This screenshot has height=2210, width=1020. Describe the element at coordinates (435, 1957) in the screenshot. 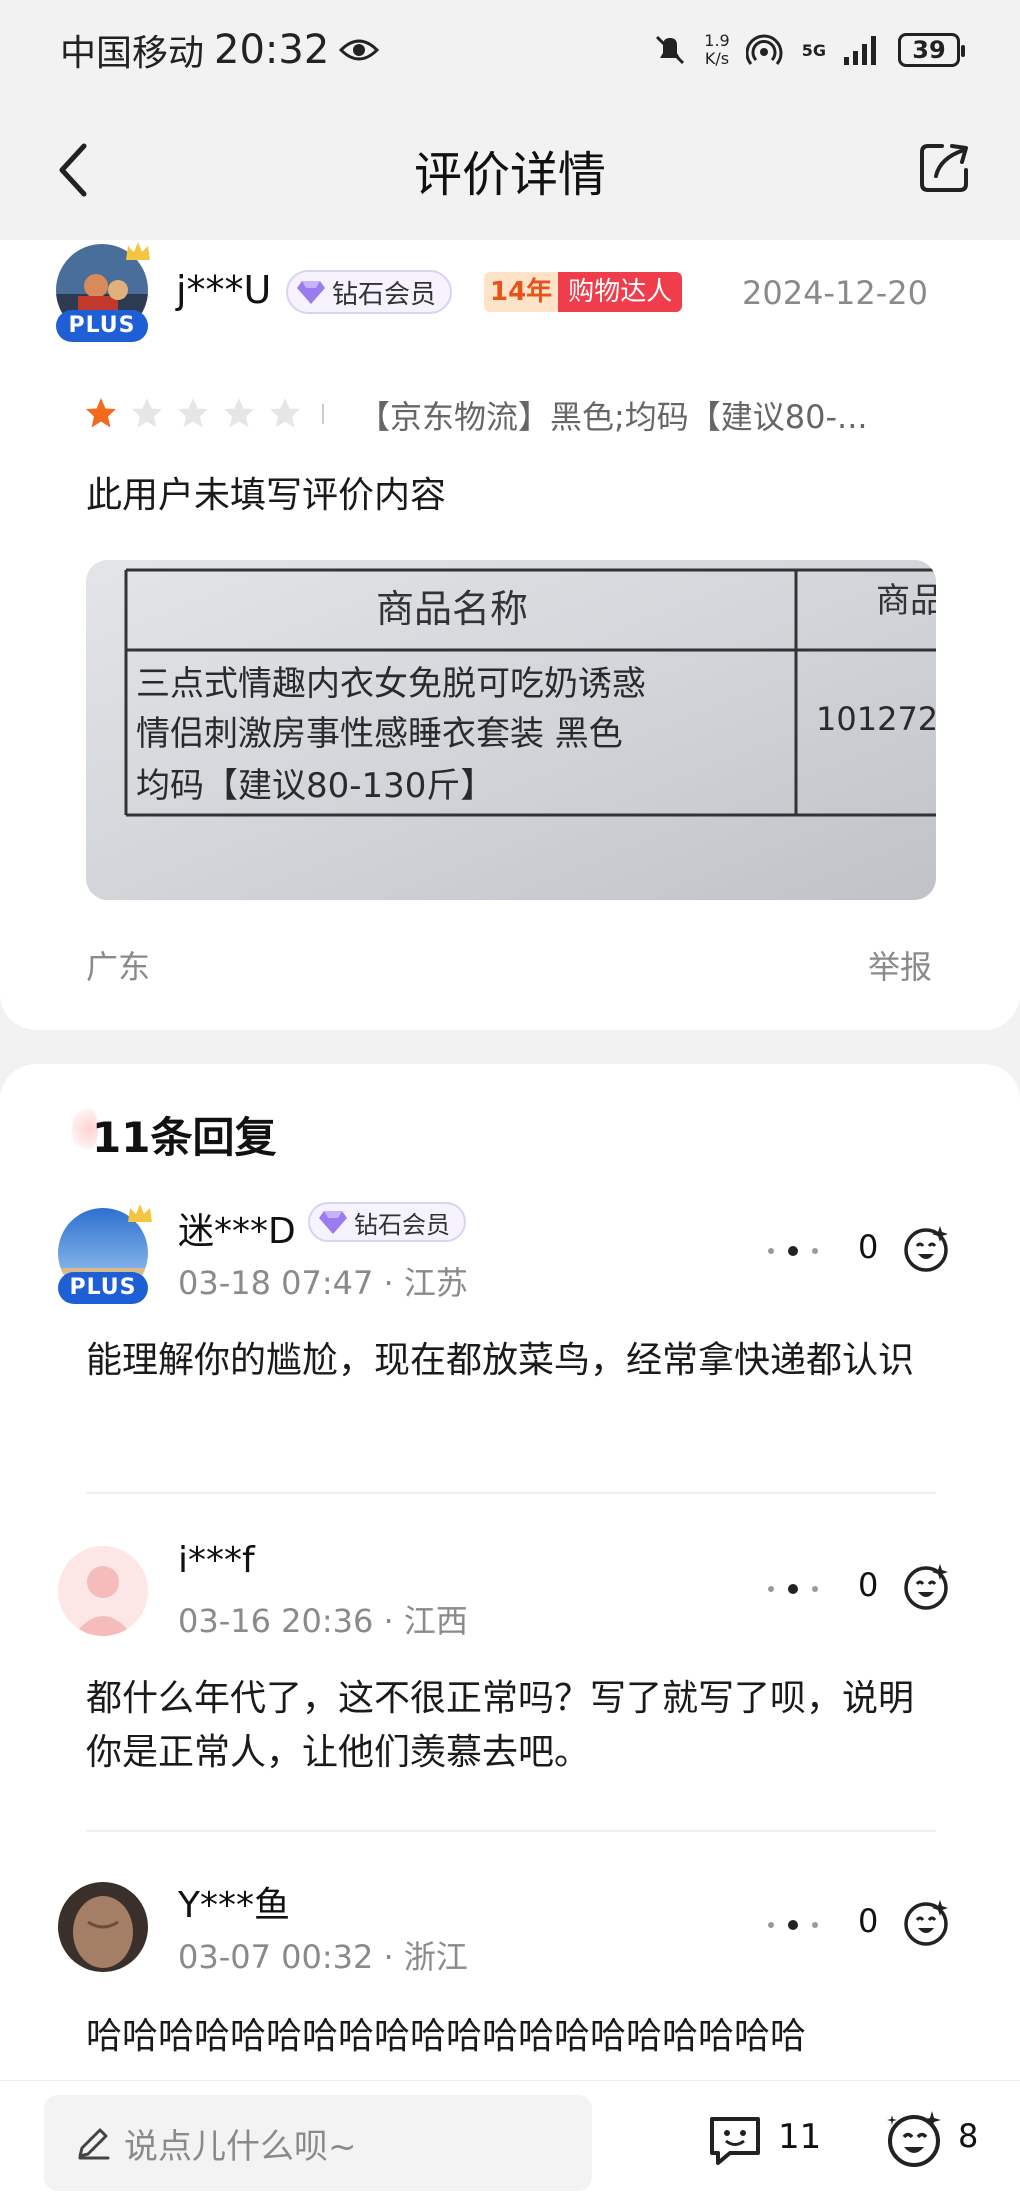

I see `reply-region: 浙江` at that location.